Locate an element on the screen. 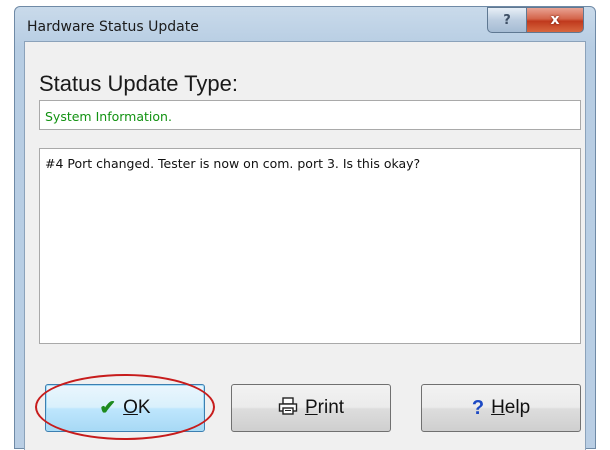  caption-help-button: ? is located at coordinates (507, 20).